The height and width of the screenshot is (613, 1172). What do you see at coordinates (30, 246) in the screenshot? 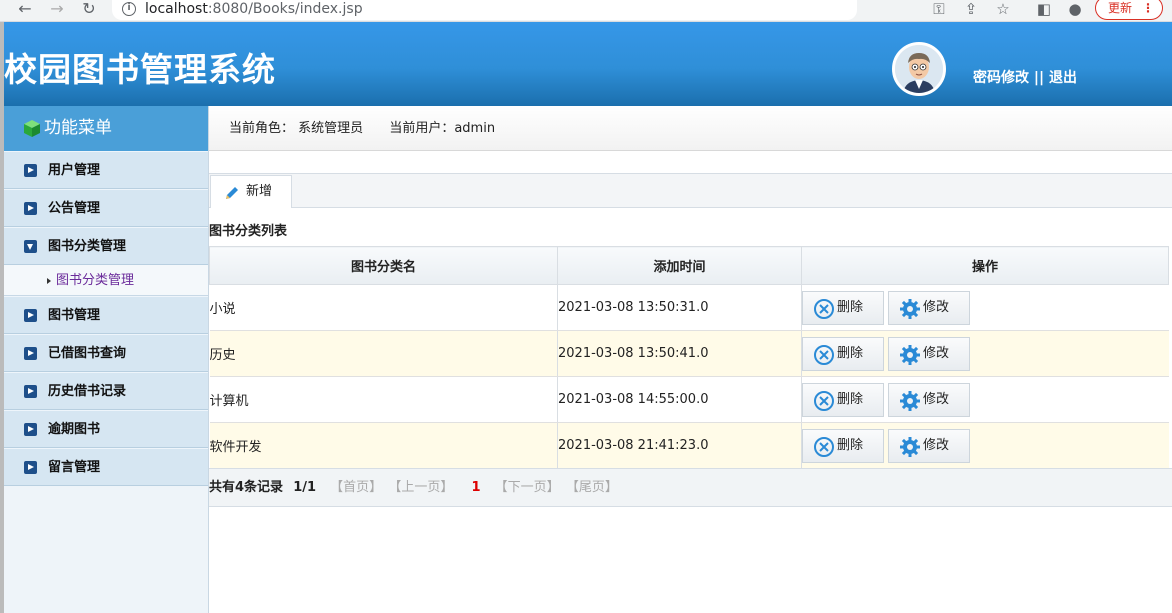
I see `collapse-arrow-icon` at bounding box center [30, 246].